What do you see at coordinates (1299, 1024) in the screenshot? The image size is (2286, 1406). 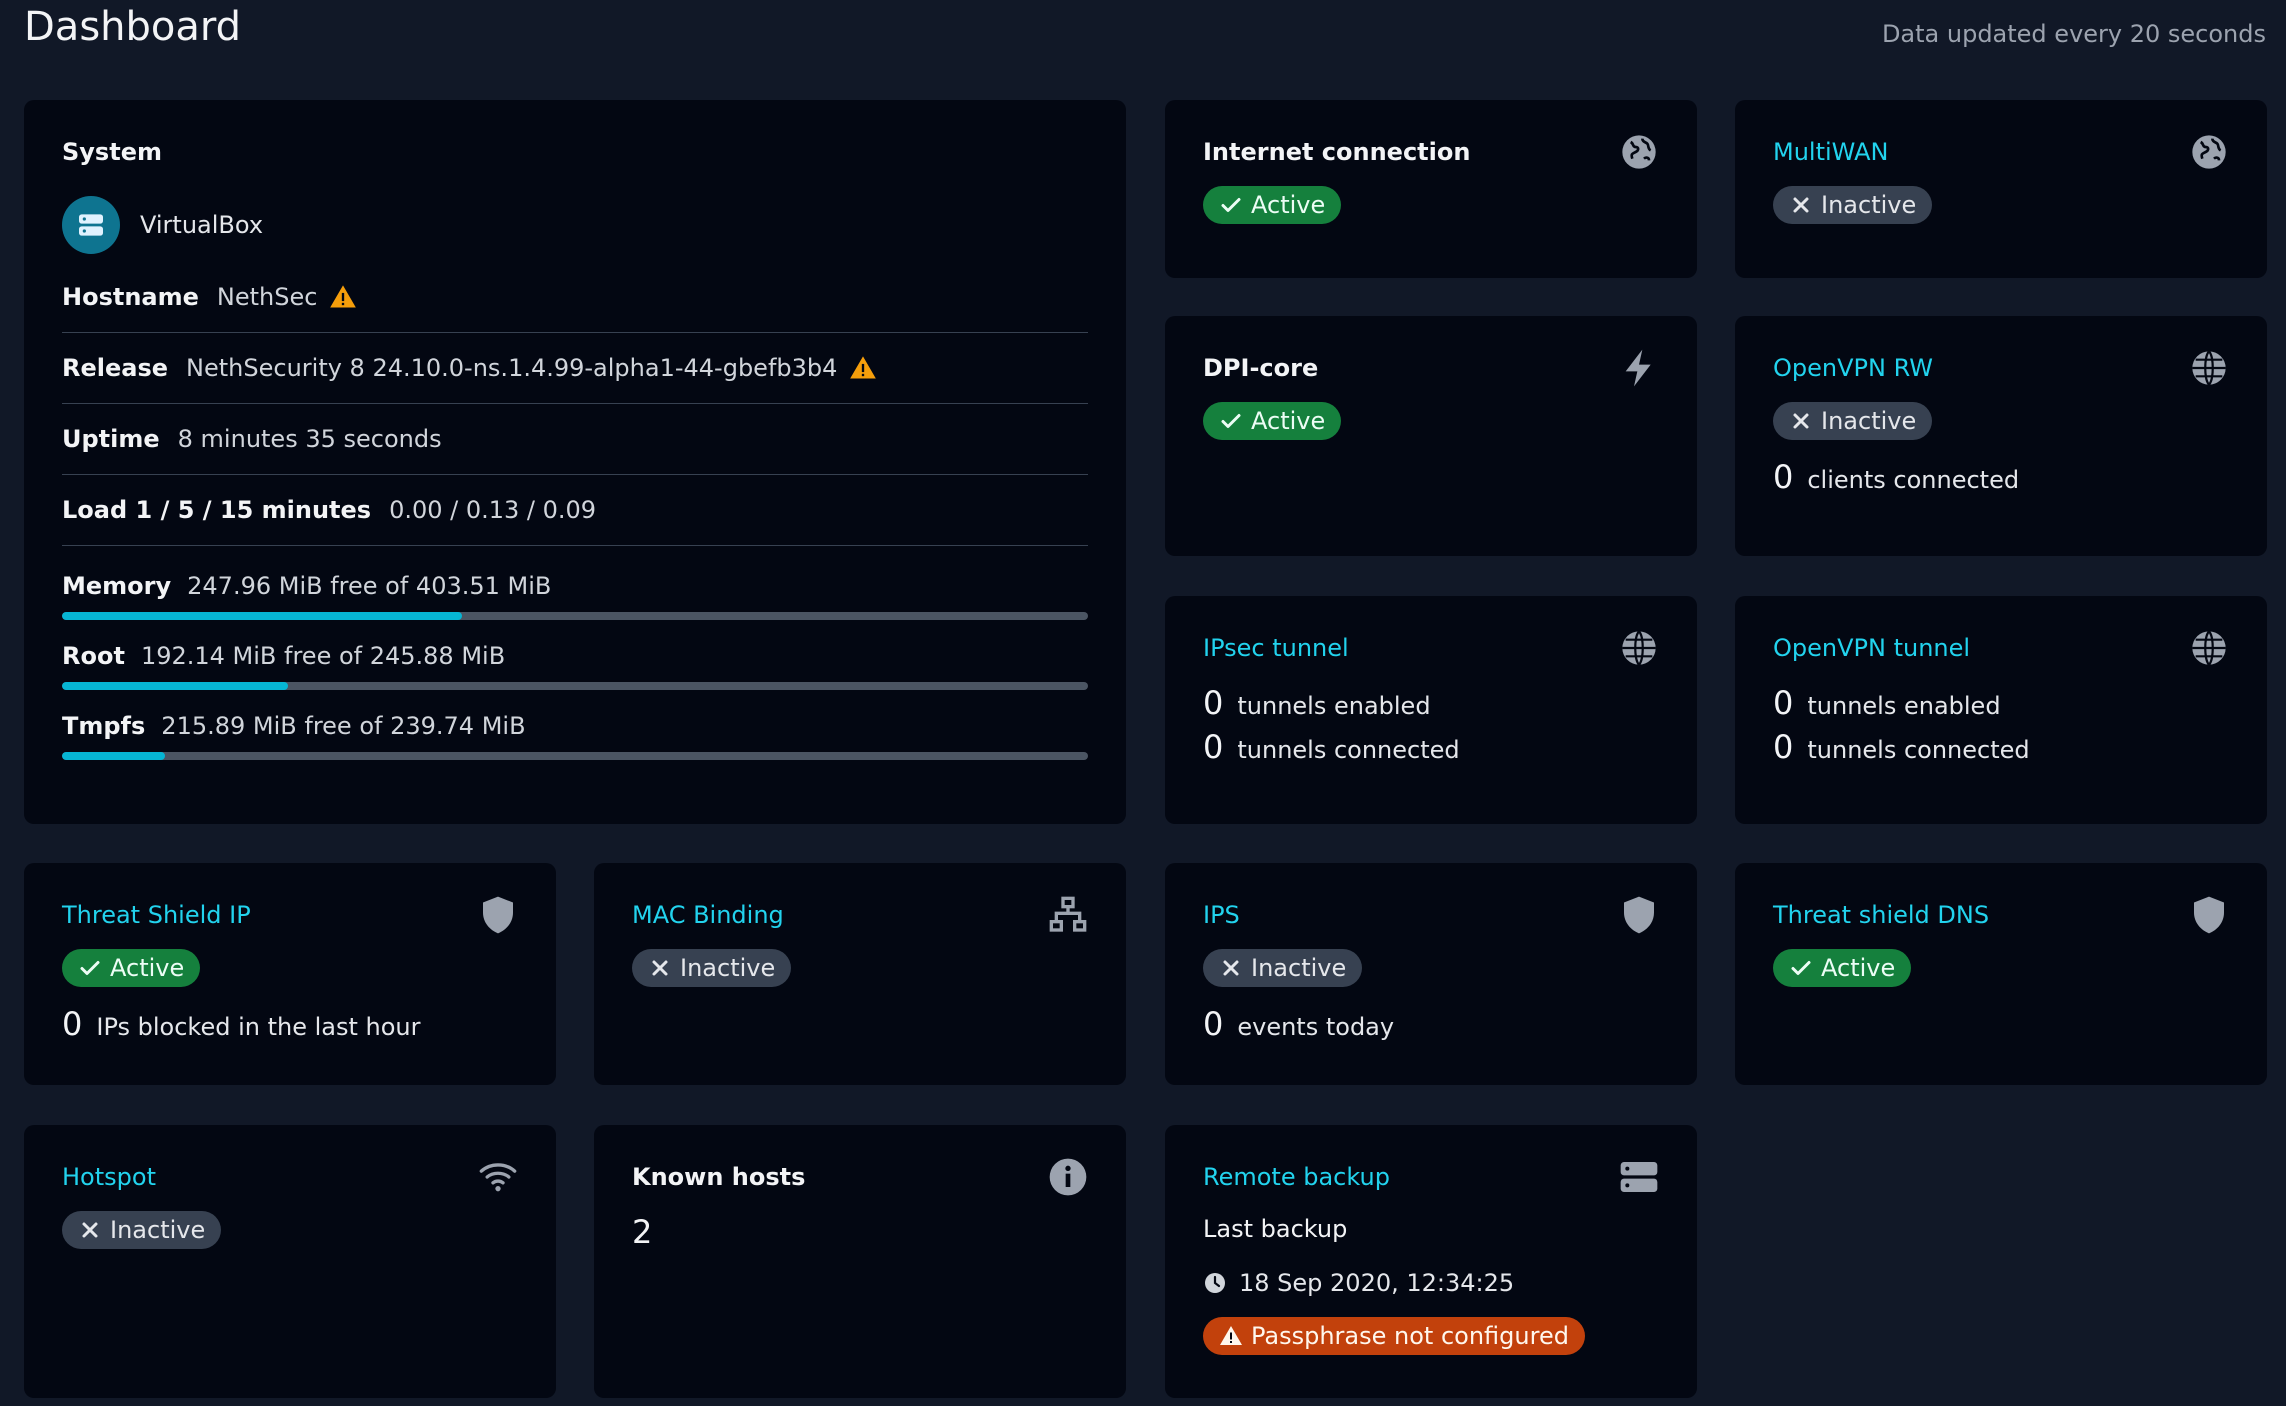 I see `events-stat: 0 events today` at bounding box center [1299, 1024].